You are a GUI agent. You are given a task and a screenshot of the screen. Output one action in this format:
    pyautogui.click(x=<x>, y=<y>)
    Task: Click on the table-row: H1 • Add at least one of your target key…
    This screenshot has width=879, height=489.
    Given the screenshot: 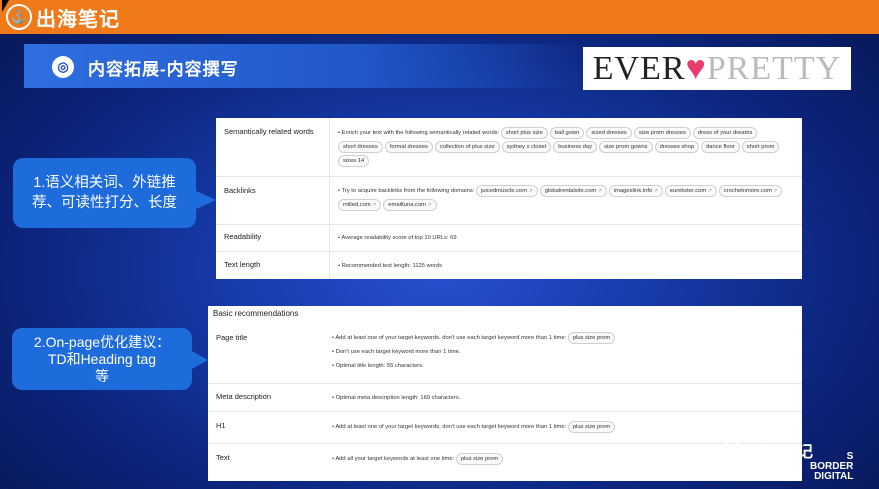 What is the action you would take?
    pyautogui.click(x=505, y=427)
    